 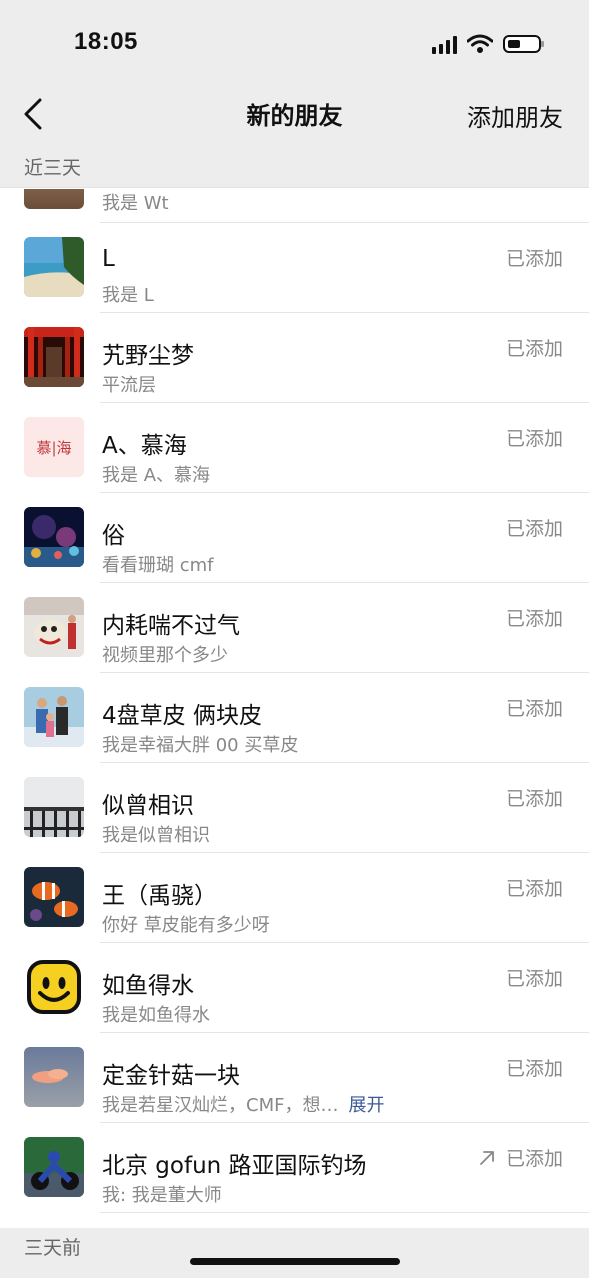 I want to click on friend-subtitle: 看看珊瑚 cmf, so click(x=158, y=564).